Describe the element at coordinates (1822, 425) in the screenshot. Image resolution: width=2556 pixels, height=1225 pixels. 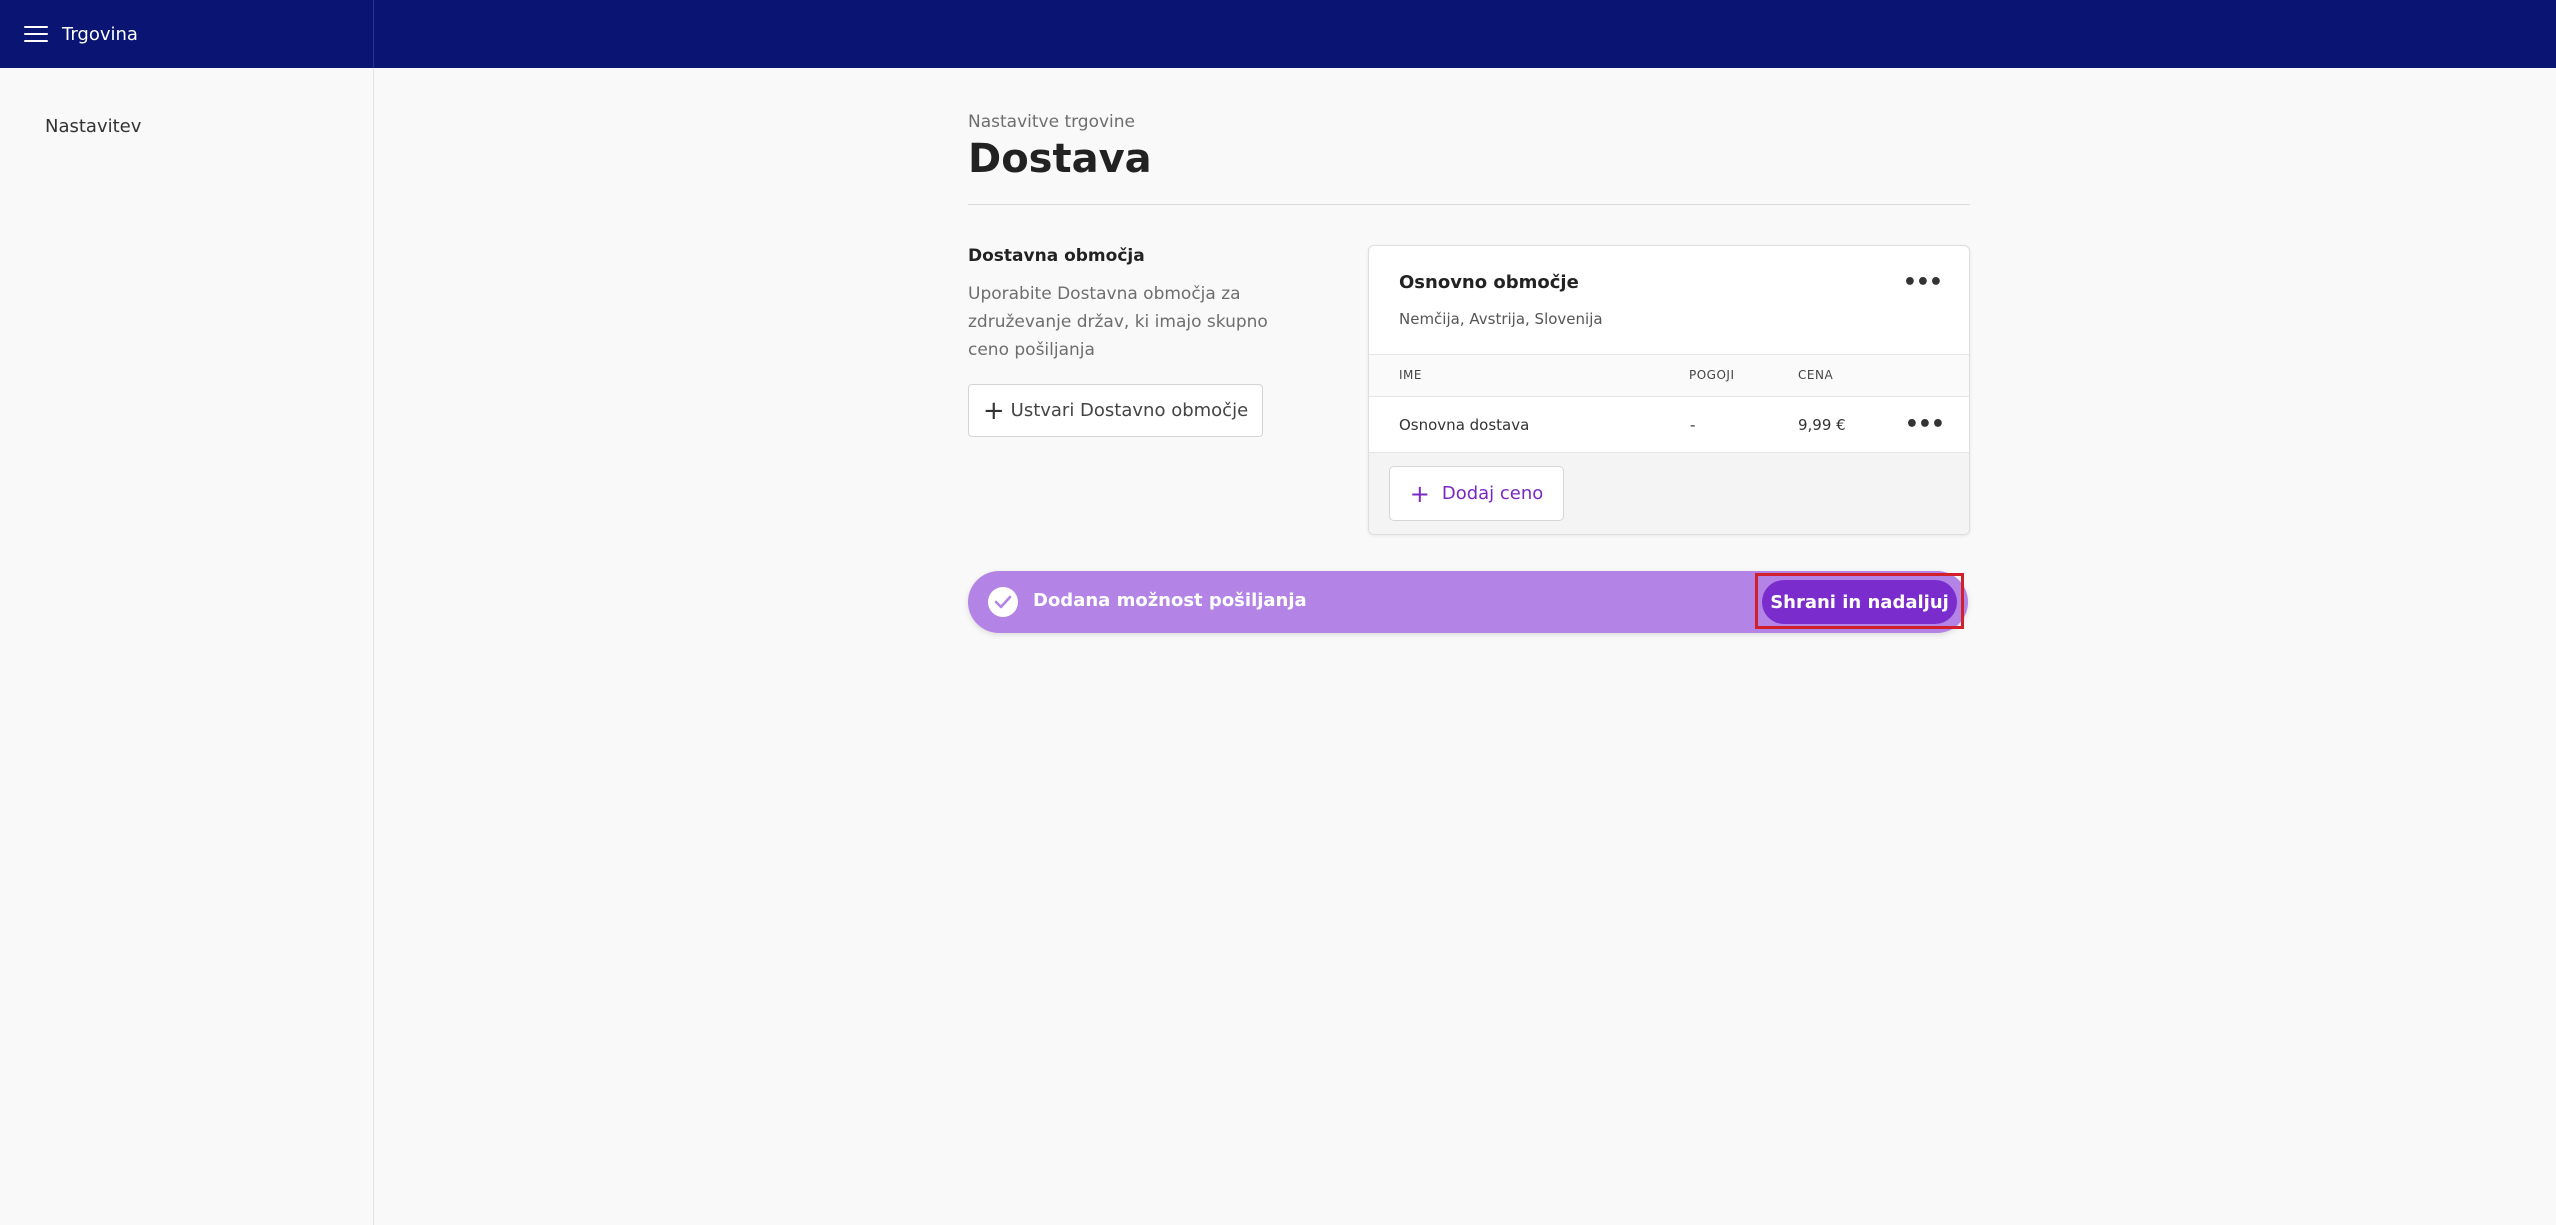
I see `rate-price: 9,99 €` at that location.